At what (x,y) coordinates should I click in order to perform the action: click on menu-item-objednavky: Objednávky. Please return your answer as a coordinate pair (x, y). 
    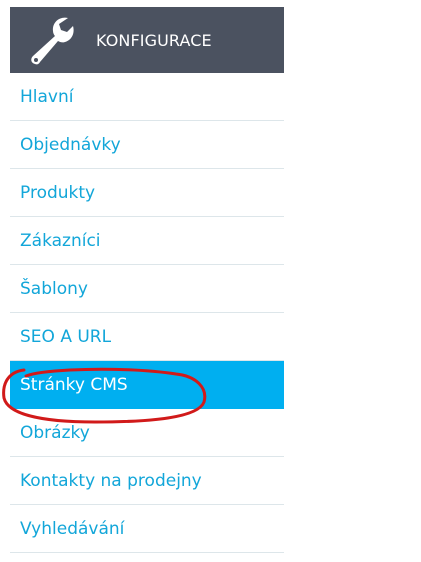
    Looking at the image, I should click on (147, 145).